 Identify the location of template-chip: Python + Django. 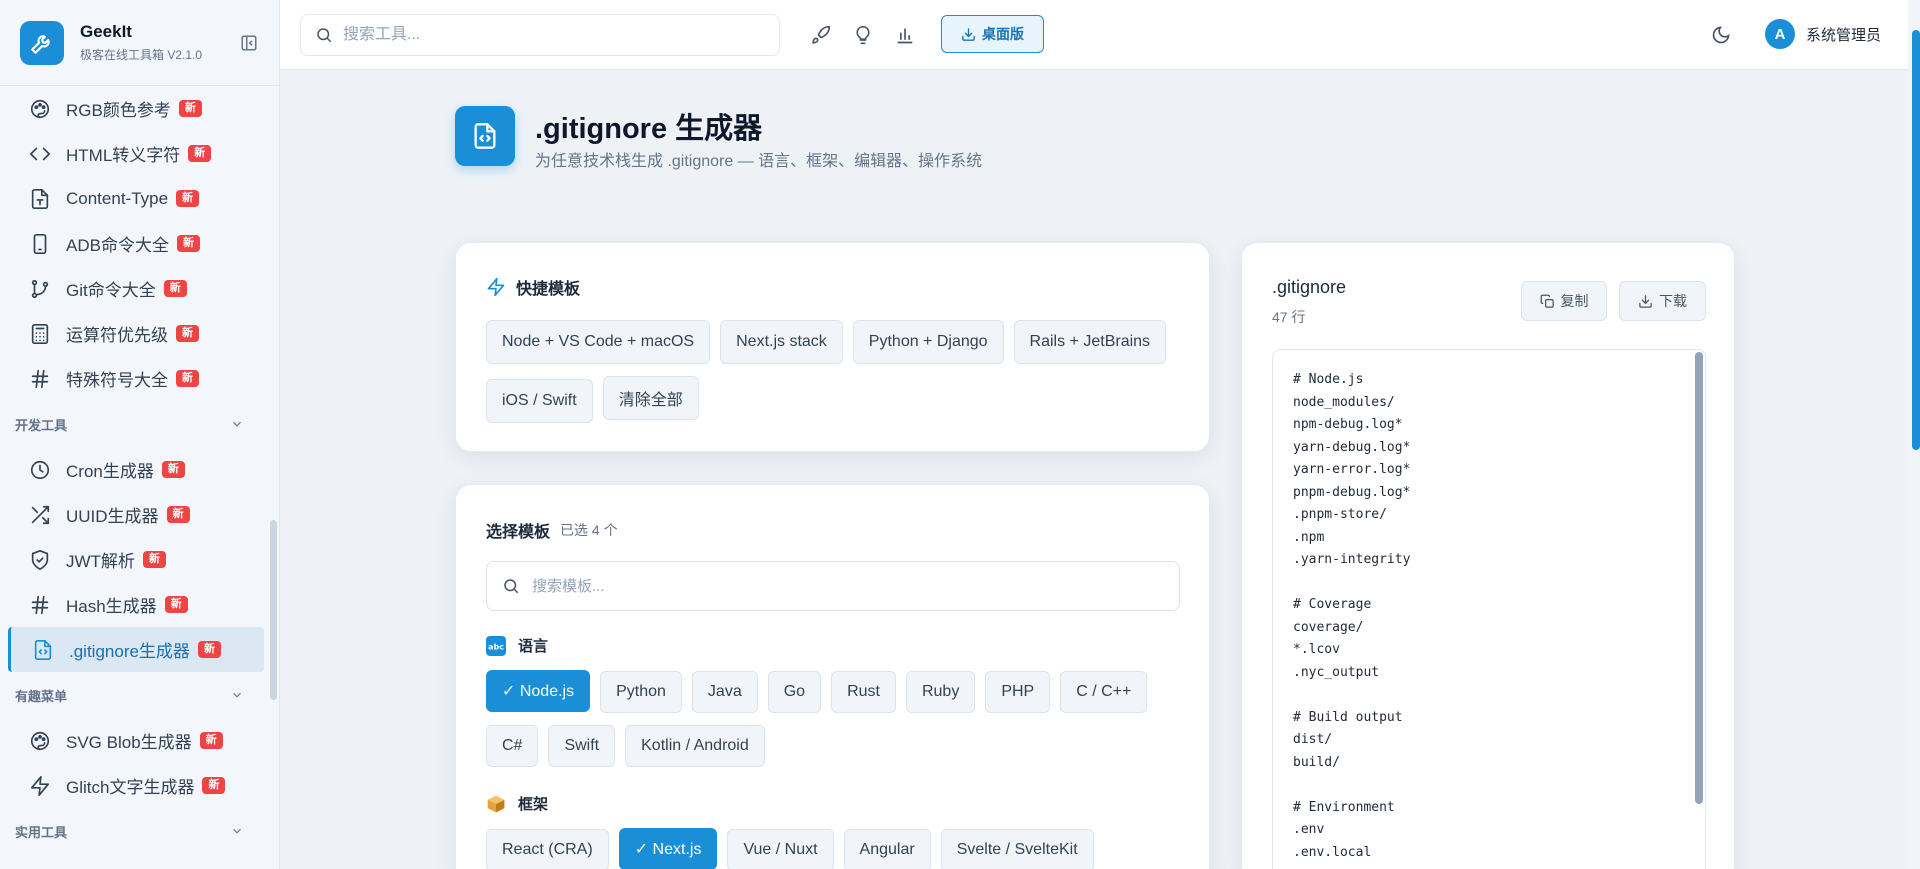
(928, 342).